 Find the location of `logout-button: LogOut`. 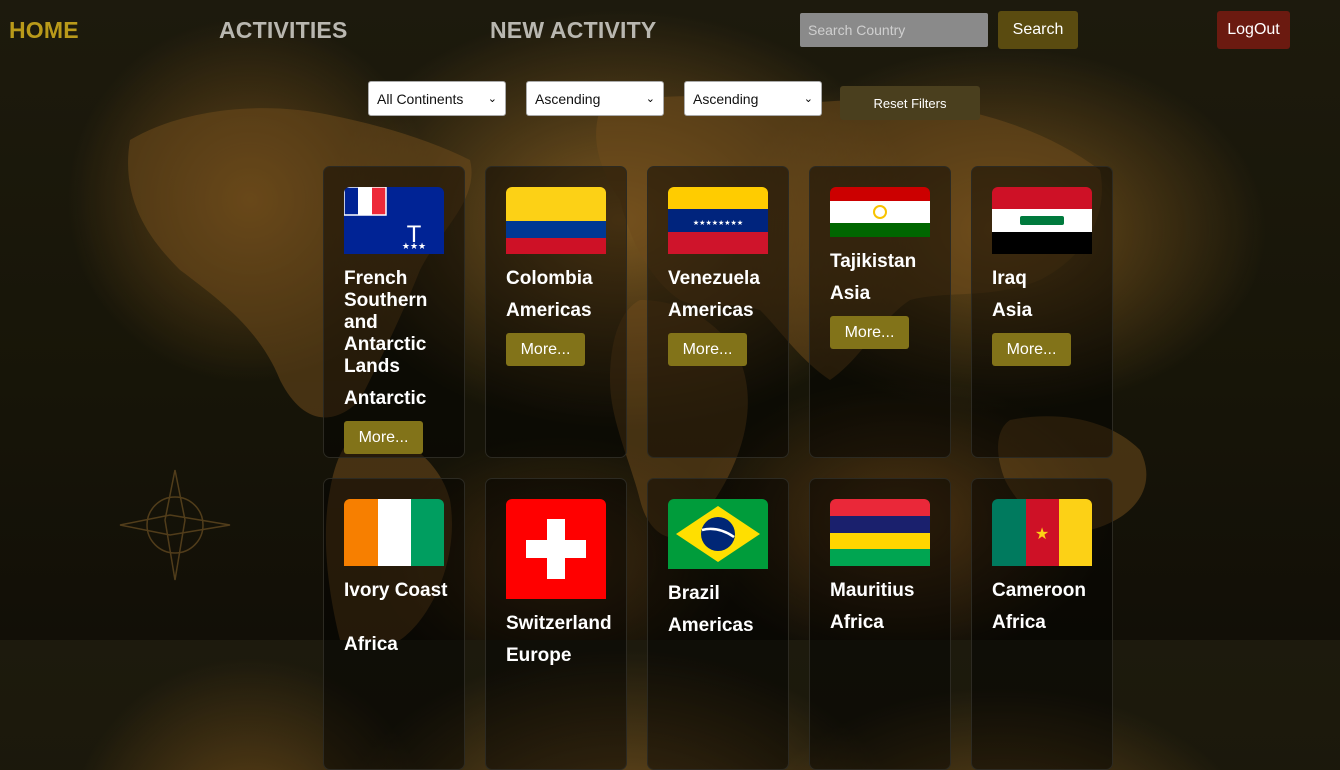

logout-button: LogOut is located at coordinates (1253, 30).